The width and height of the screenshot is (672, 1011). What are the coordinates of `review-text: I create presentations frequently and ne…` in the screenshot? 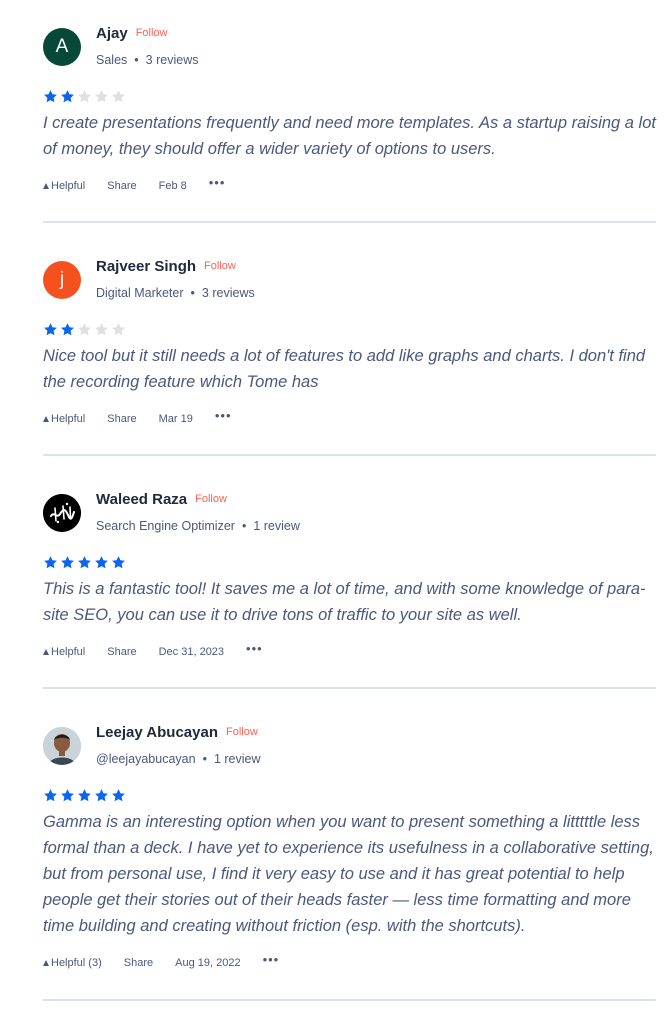 It's located at (349, 136).